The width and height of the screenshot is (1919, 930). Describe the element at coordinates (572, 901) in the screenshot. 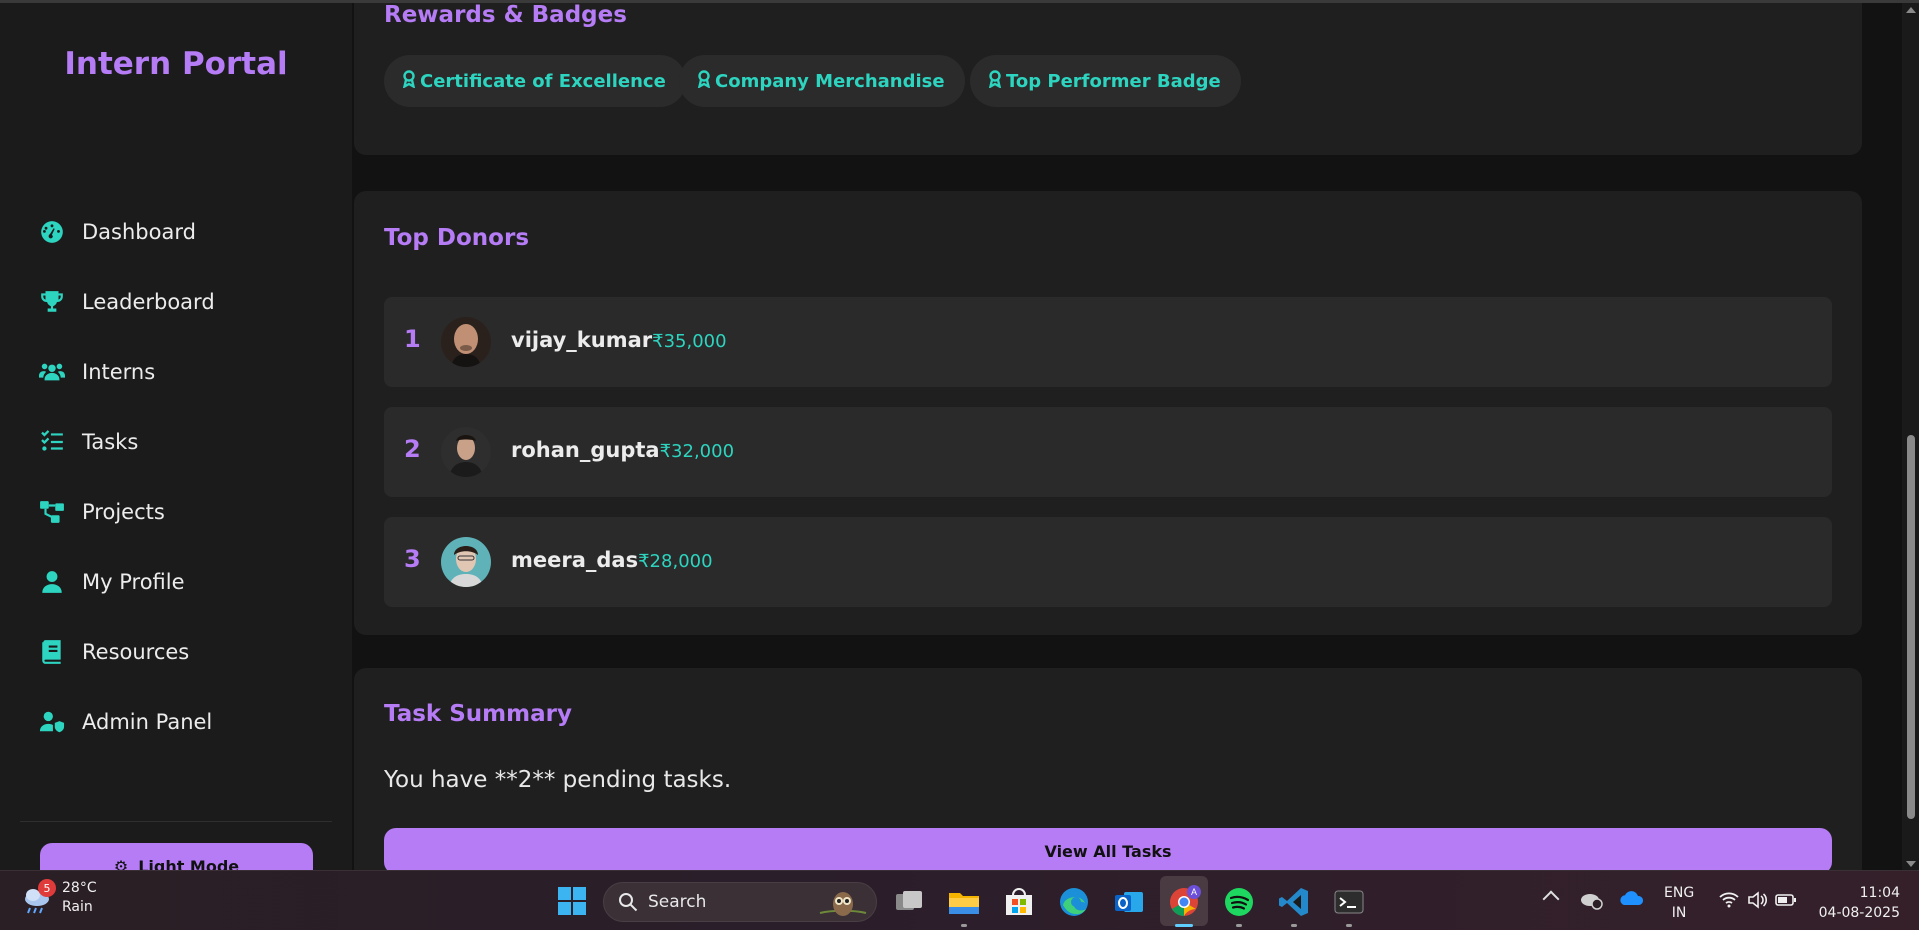

I see `windows-start-icon` at that location.